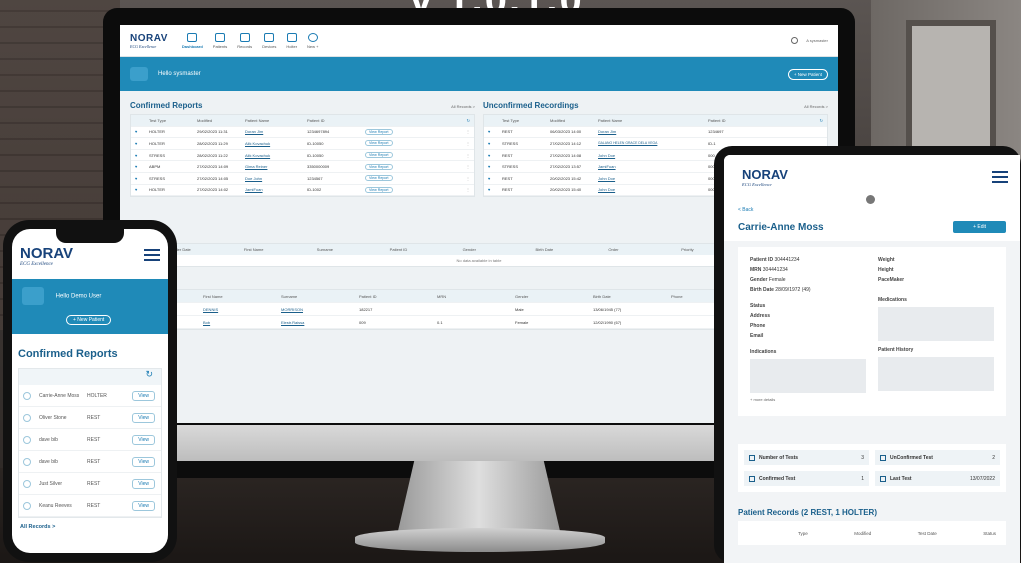 The height and width of the screenshot is (563, 1021). What do you see at coordinates (763, 352) in the screenshot?
I see `indications-label: Indications` at bounding box center [763, 352].